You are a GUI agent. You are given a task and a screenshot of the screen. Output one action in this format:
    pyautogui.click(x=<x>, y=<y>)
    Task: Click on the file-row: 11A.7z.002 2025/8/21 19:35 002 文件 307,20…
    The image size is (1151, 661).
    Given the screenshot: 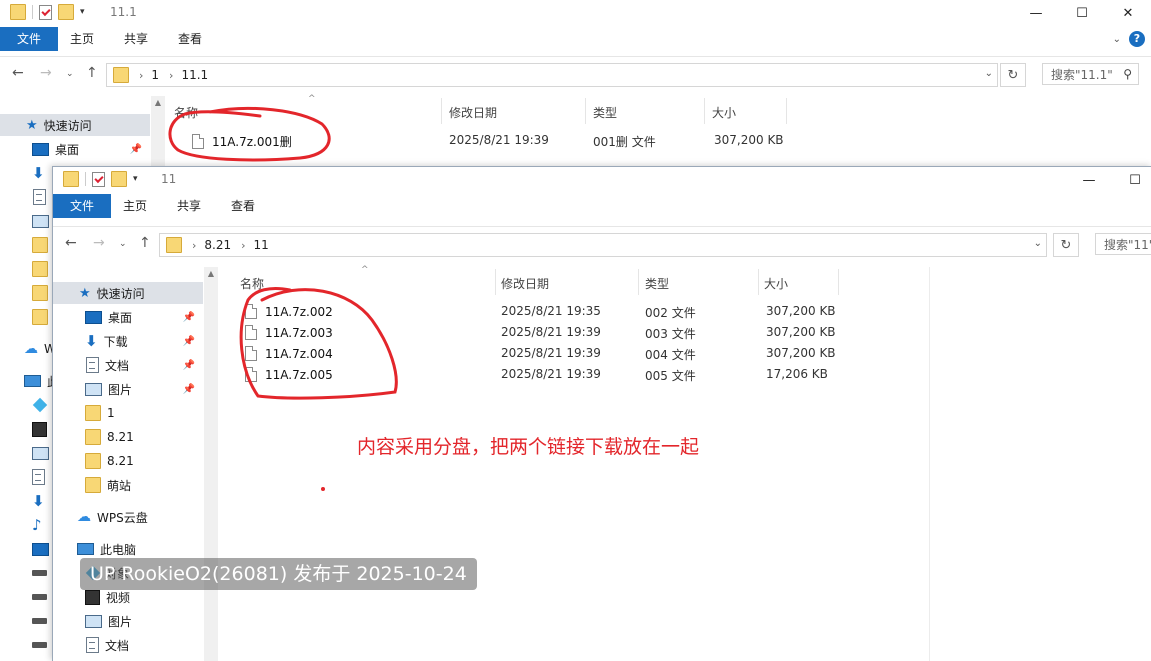 What is the action you would take?
    pyautogui.click(x=685, y=311)
    